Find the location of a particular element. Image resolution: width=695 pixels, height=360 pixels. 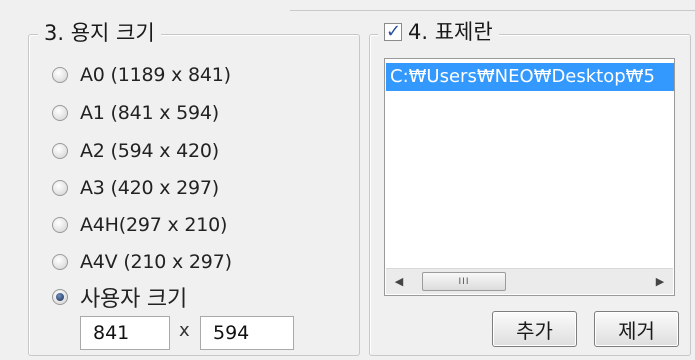

custom-height-input: 594 is located at coordinates (247, 333).